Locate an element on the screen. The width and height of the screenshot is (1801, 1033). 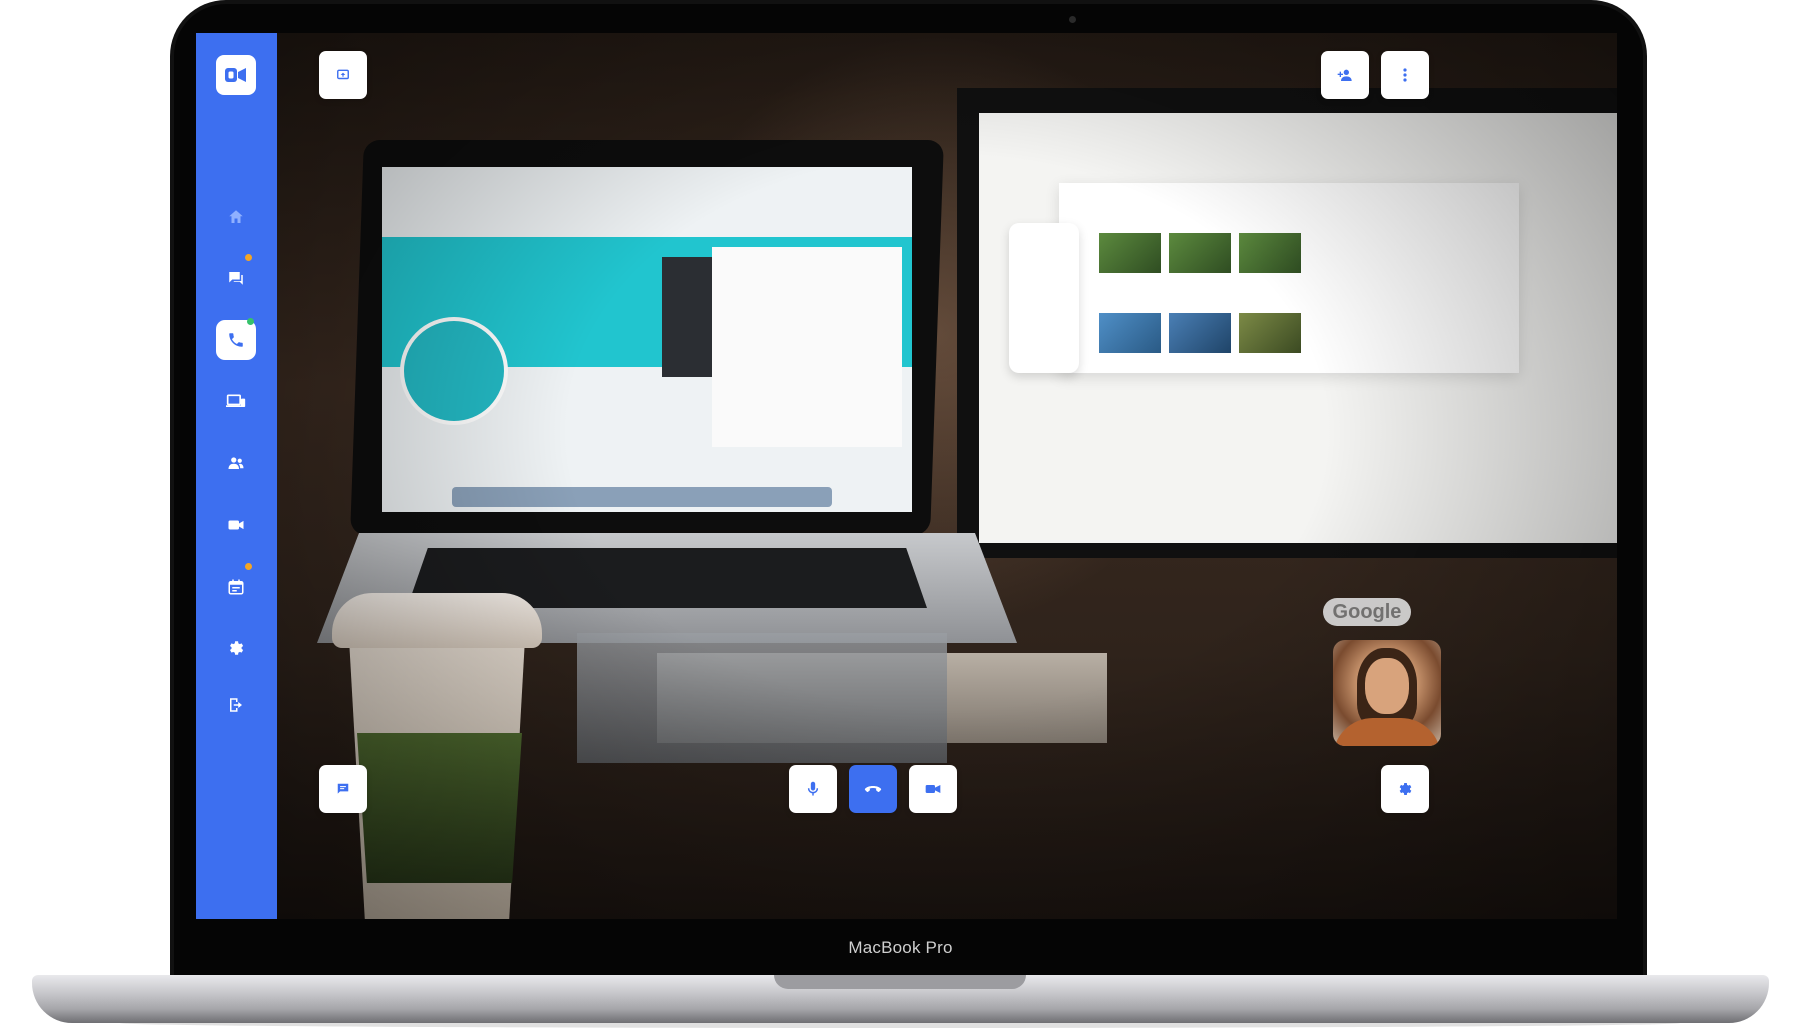
app-logo is located at coordinates (236, 75).